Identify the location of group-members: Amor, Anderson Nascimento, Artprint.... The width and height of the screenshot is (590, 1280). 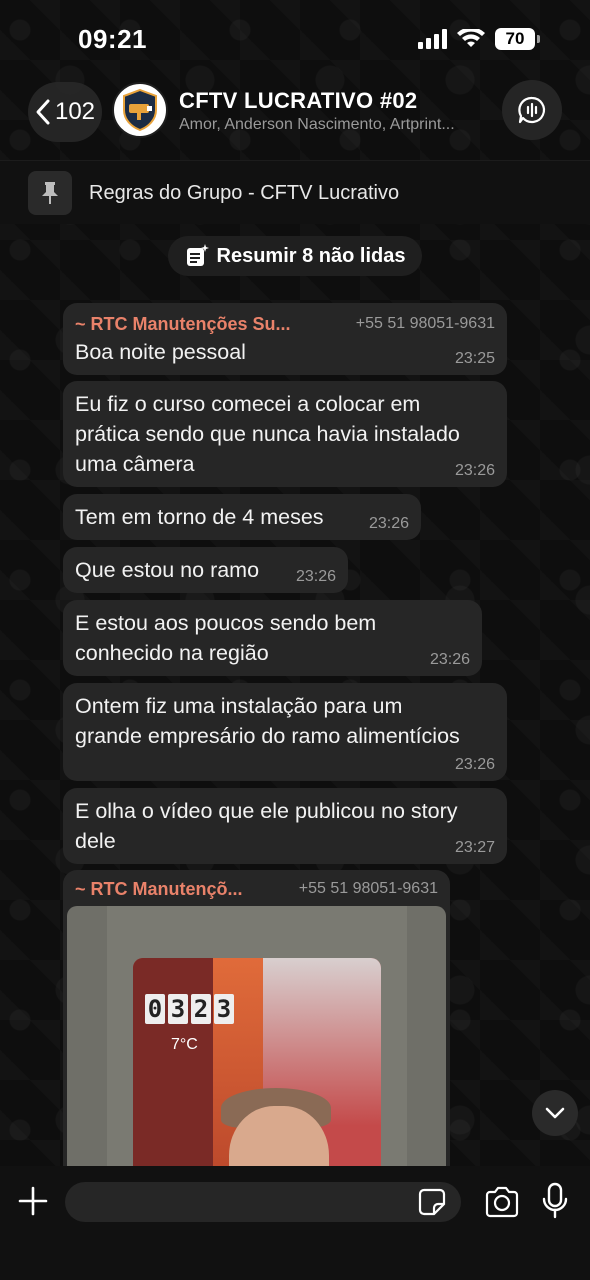
(334, 125).